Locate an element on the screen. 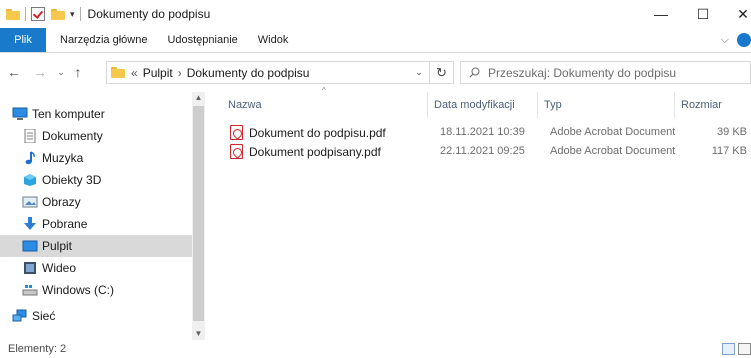 The width and height of the screenshot is (751, 358). file-date: 22.11.2021 09:25 is located at coordinates (482, 151).